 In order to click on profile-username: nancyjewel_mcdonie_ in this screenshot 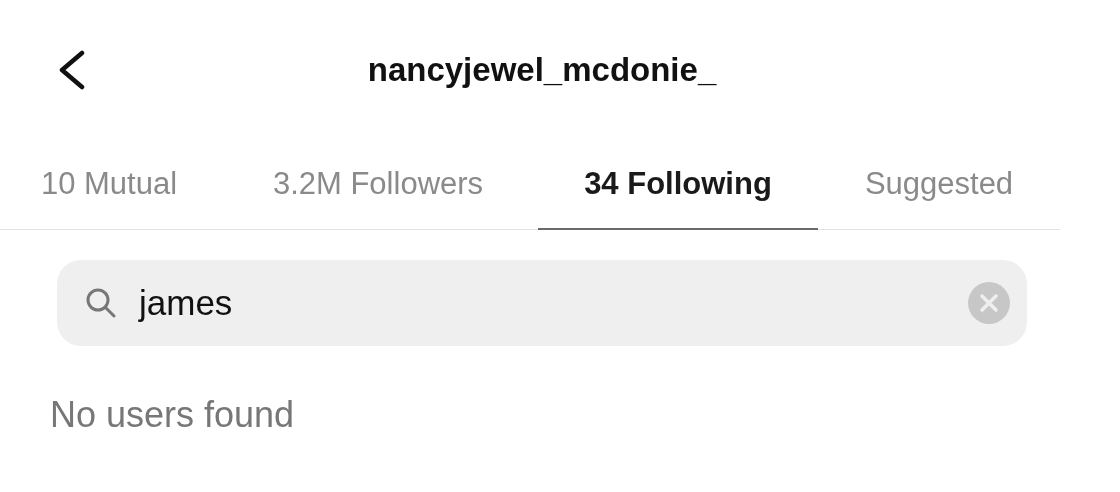, I will do `click(542, 70)`.